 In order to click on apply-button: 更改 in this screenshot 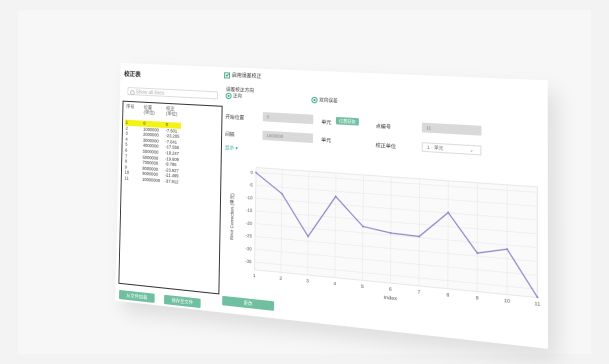, I will do `click(248, 303)`.